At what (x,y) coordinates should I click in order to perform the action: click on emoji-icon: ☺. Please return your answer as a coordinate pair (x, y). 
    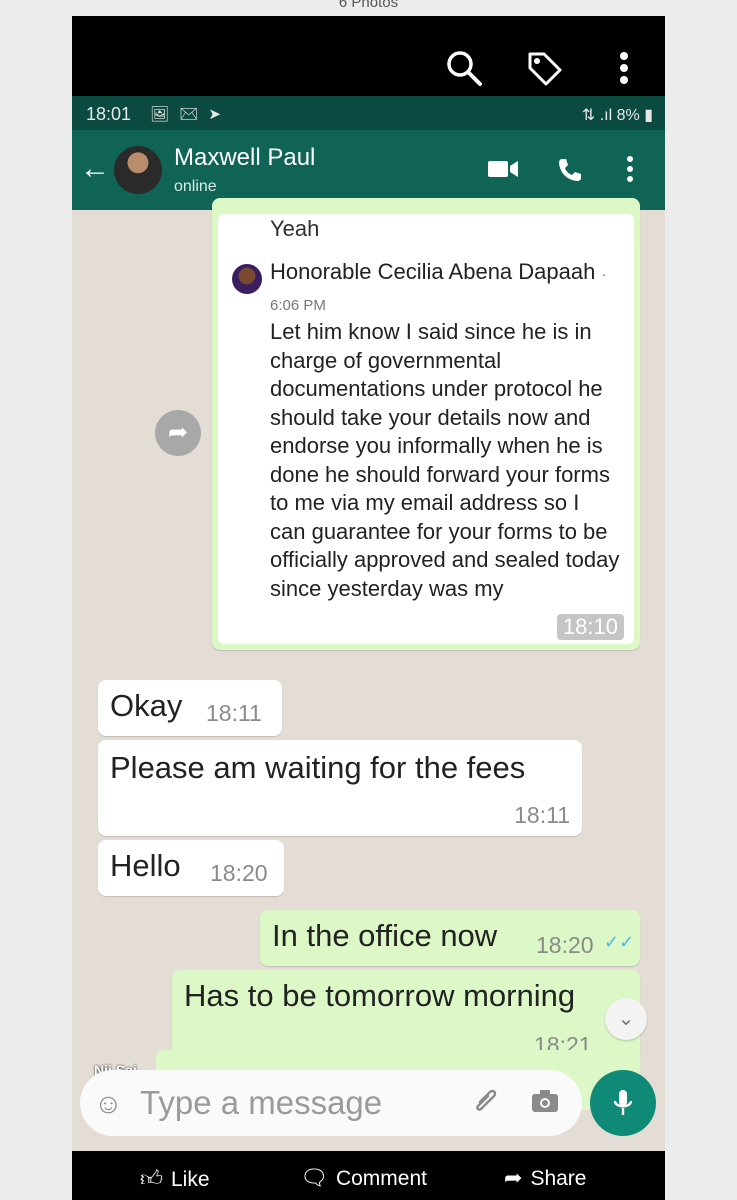
    Looking at the image, I should click on (108, 1104).